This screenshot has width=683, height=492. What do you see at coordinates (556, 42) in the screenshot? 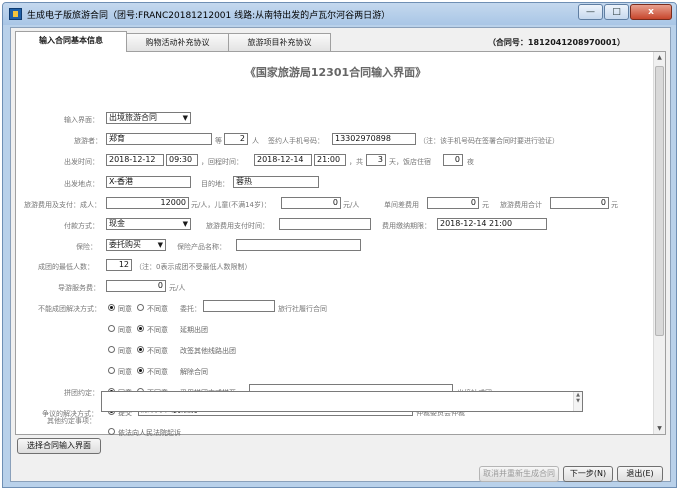
I see `contract-number: （合同号：1812041208970001）` at bounding box center [556, 42].